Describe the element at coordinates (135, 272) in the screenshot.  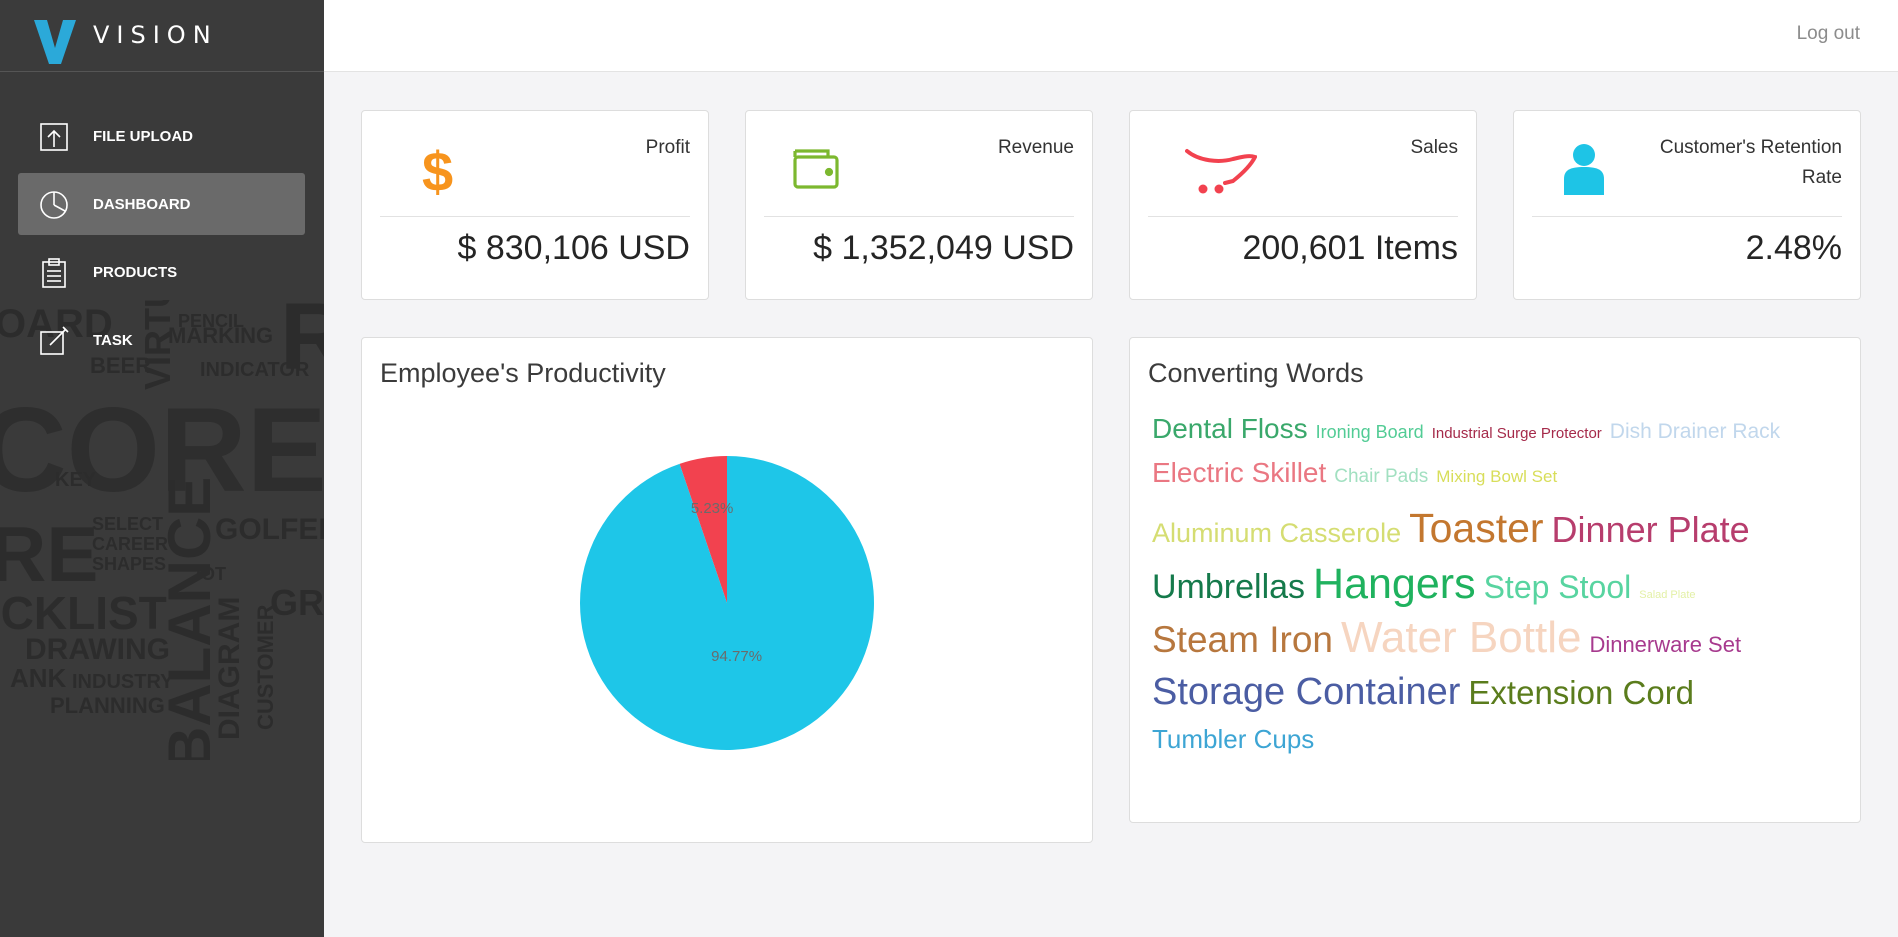
I see `sidebar-item-label: PRODUCTS` at that location.